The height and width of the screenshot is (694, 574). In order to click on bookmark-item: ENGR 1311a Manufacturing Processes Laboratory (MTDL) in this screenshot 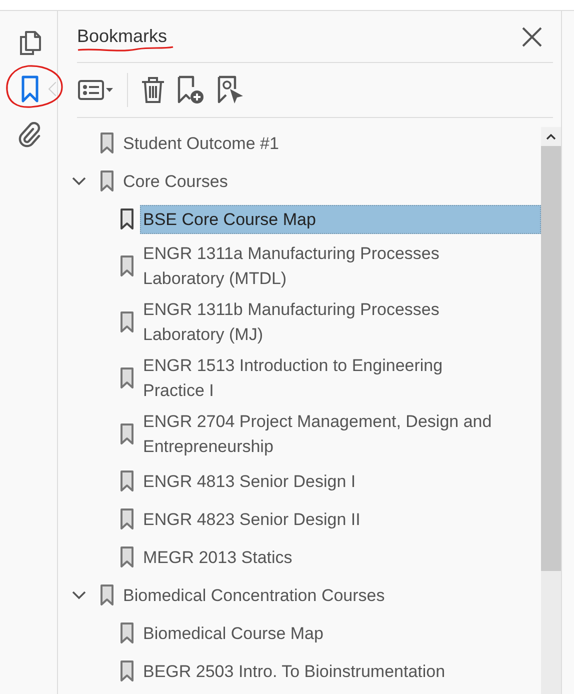, I will do `click(324, 266)`.